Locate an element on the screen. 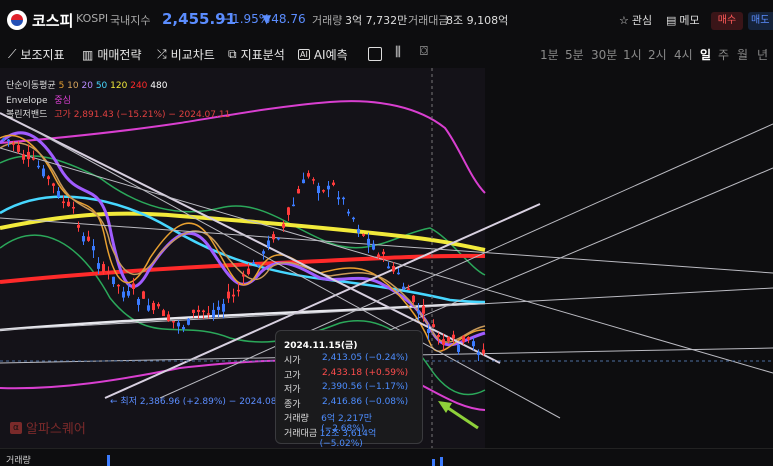 The image size is (773, 466). tooltip-row: 시가 2,413.05 (−0.24%) is located at coordinates (350, 359).